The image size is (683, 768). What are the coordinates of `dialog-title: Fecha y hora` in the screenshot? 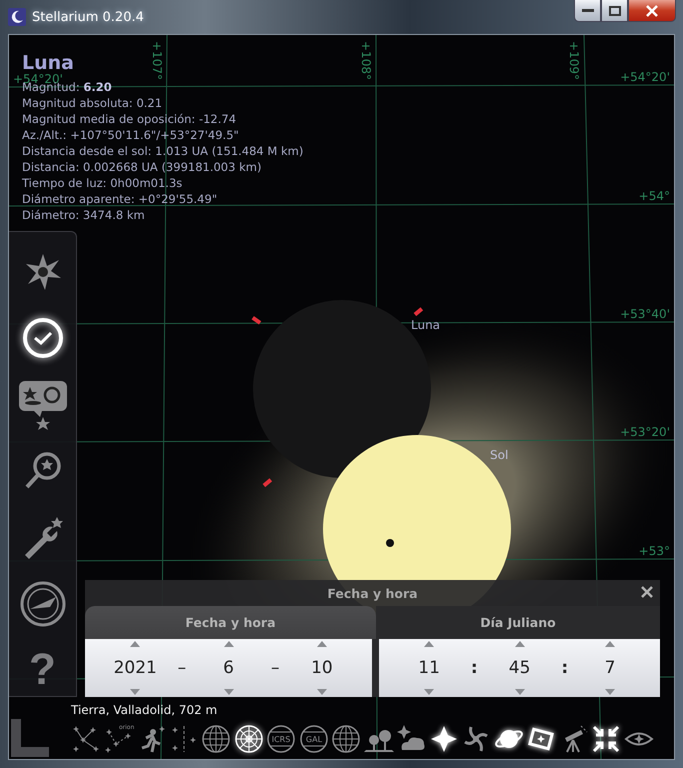 It's located at (372, 593).